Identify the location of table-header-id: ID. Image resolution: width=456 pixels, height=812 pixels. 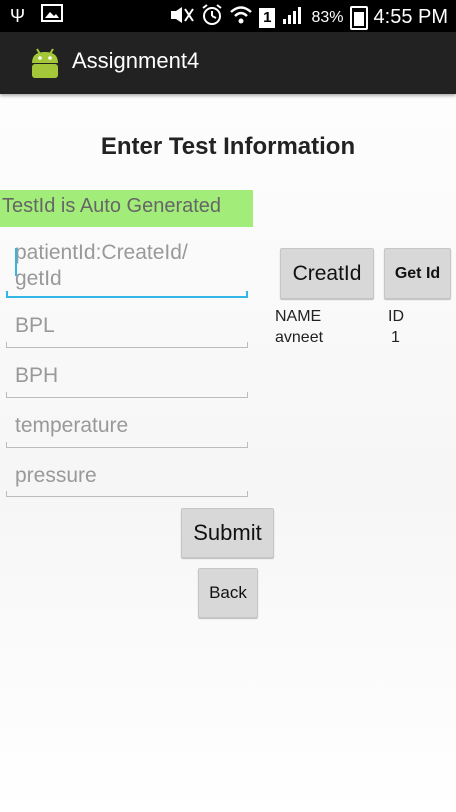
(396, 316).